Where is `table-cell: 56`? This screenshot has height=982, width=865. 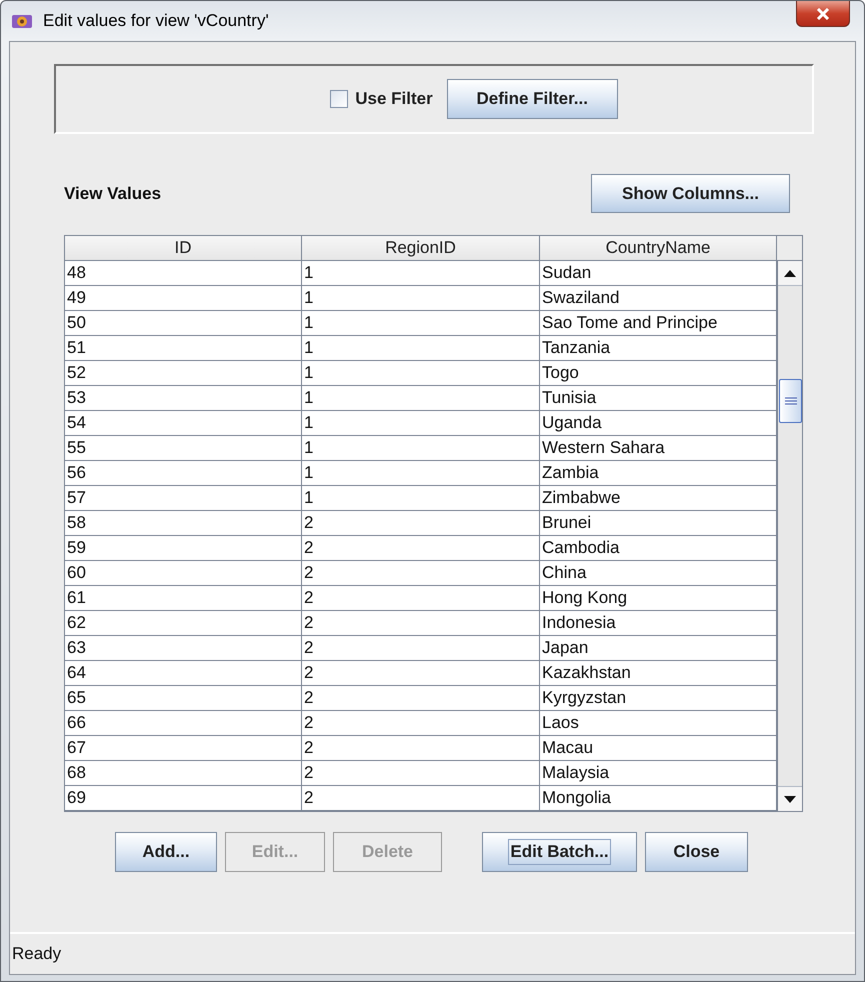 table-cell: 56 is located at coordinates (183, 473).